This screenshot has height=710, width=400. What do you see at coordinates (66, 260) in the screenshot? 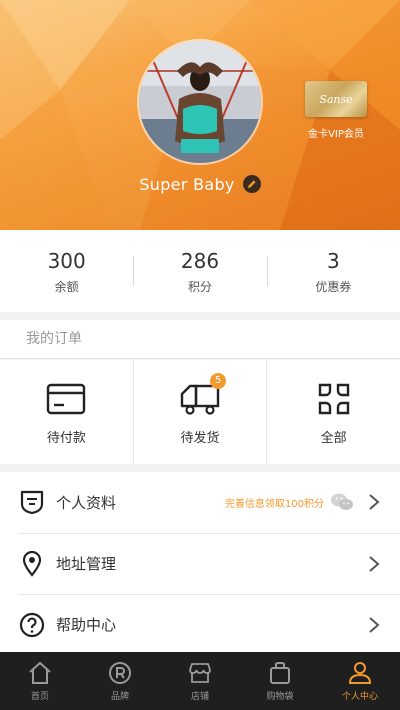
I see `stat-value: 300` at bounding box center [66, 260].